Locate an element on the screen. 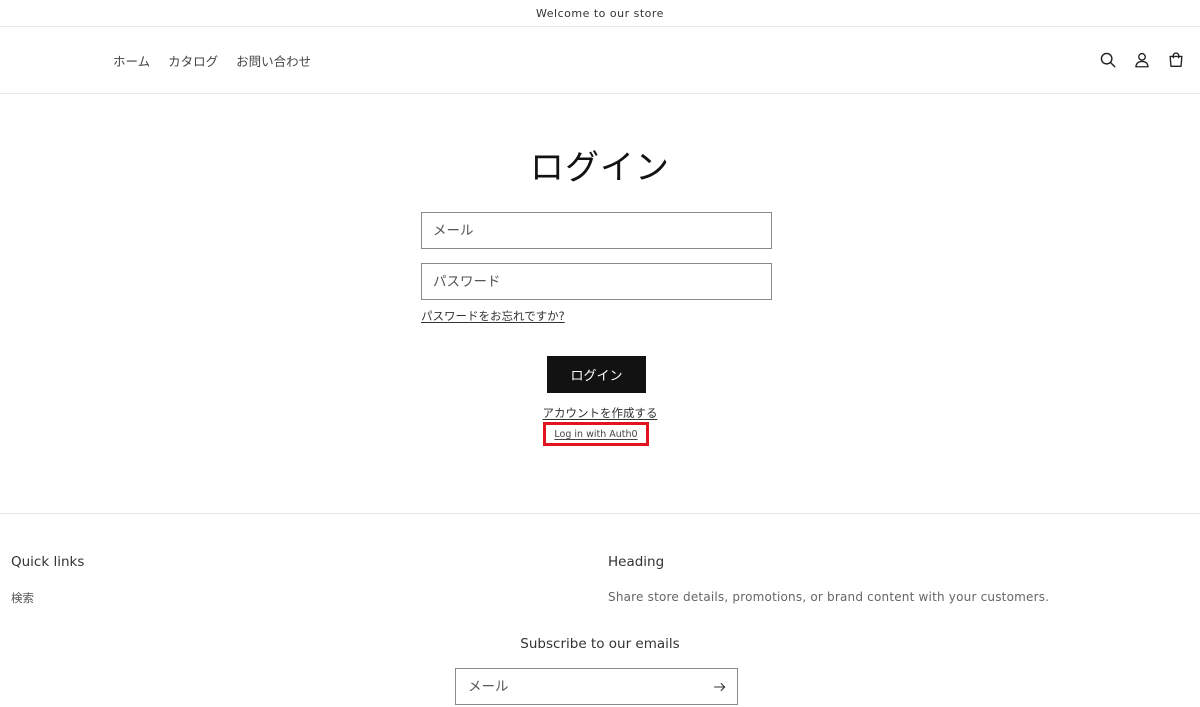 This screenshot has height=707, width=1200. quick-links-title: Quick links is located at coordinates (48, 562).